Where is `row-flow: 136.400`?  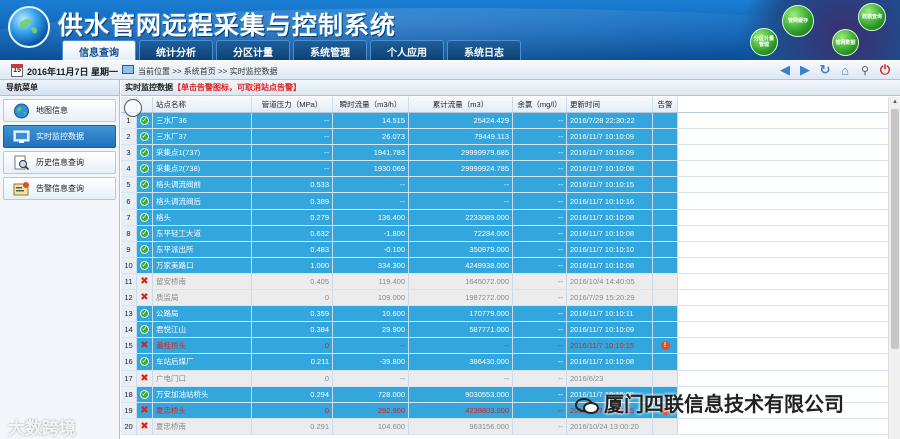
row-flow: 136.400 is located at coordinates (371, 217).